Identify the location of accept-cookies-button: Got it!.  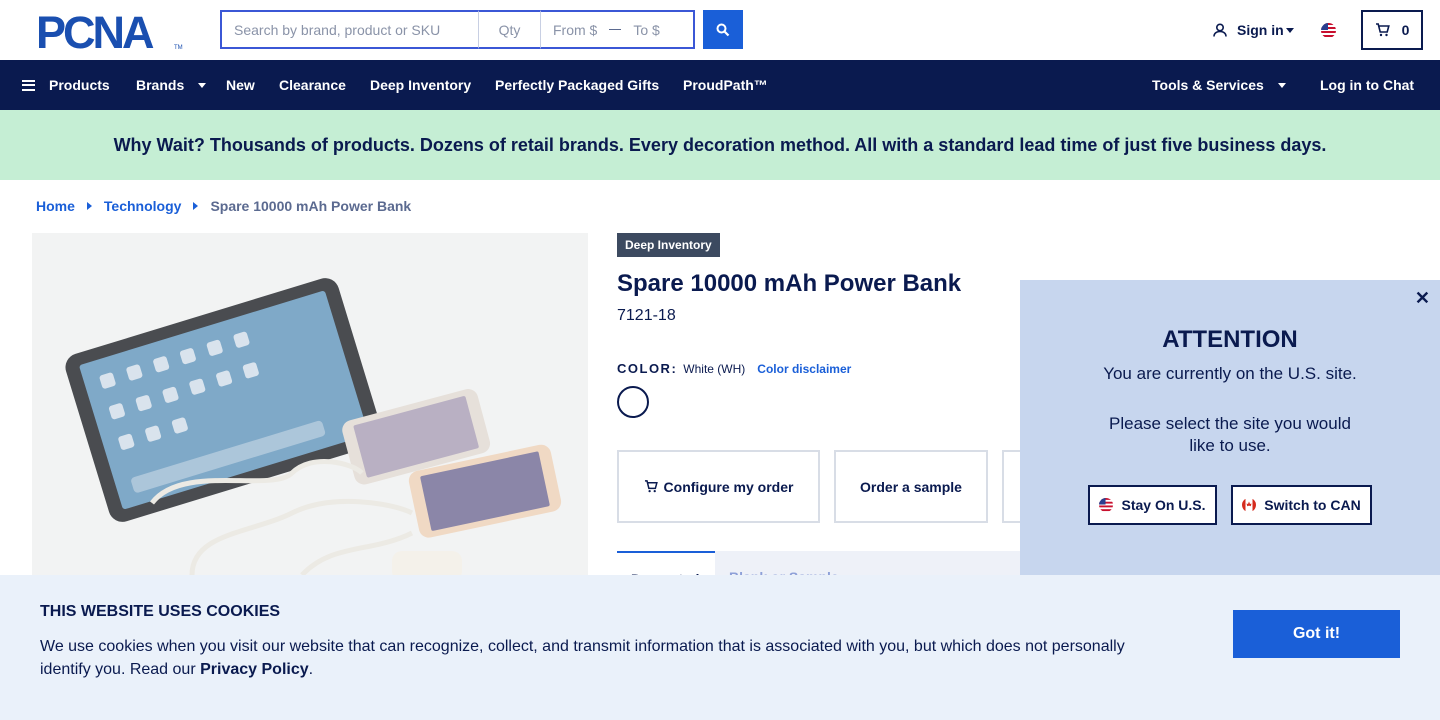
(1316, 634).